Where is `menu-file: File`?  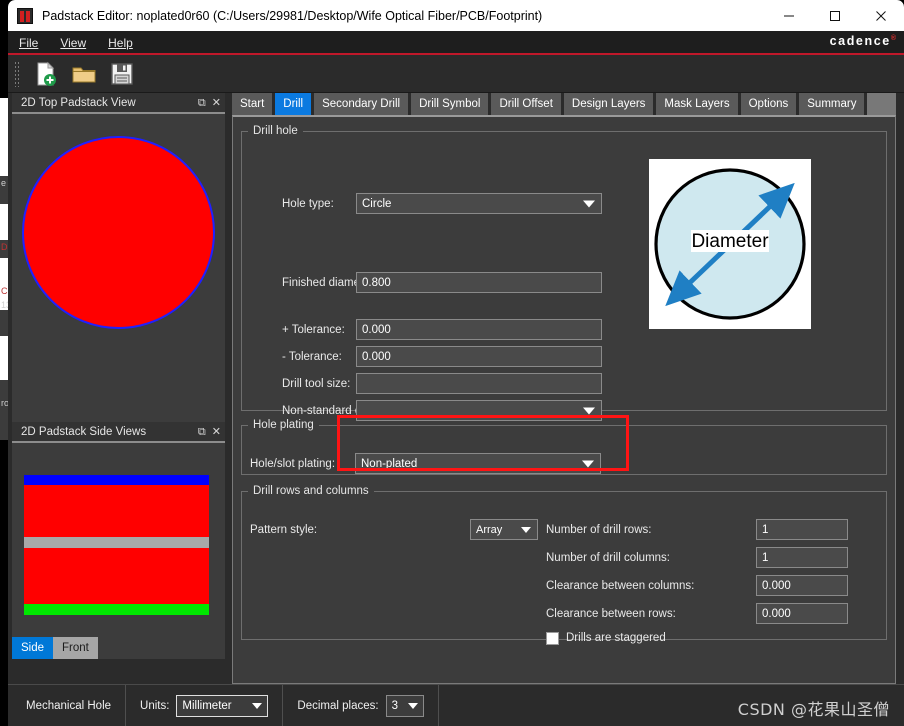 menu-file: File is located at coordinates (28, 43).